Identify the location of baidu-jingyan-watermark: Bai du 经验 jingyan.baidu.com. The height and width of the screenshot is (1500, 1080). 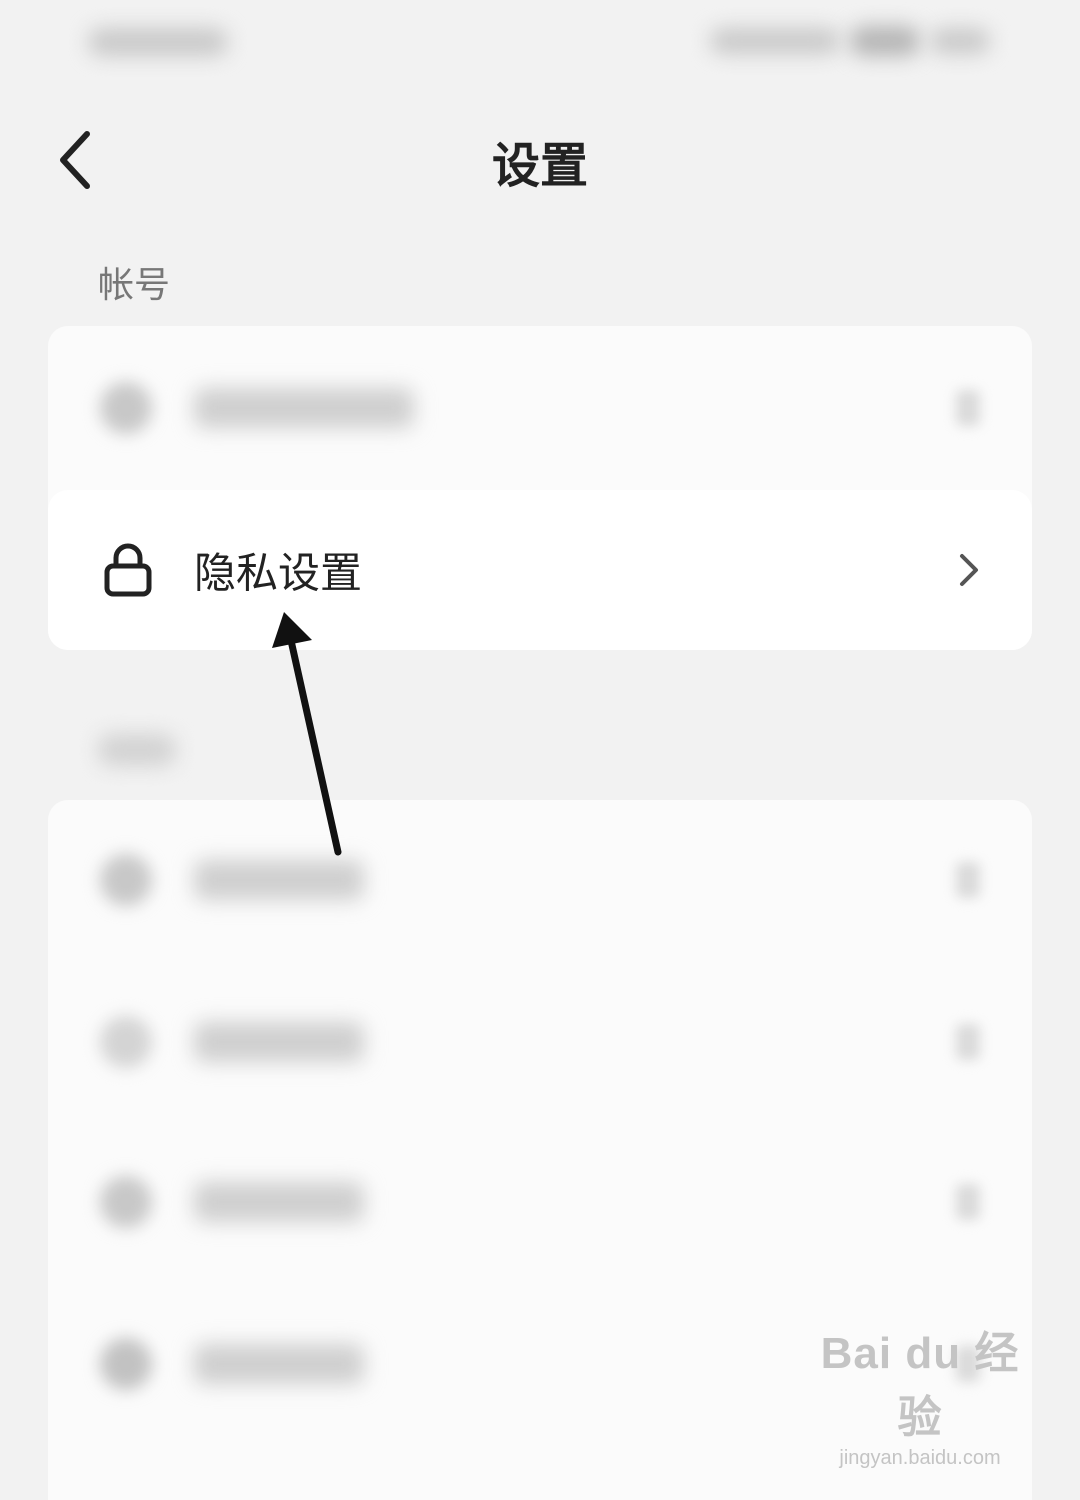
(920, 1393).